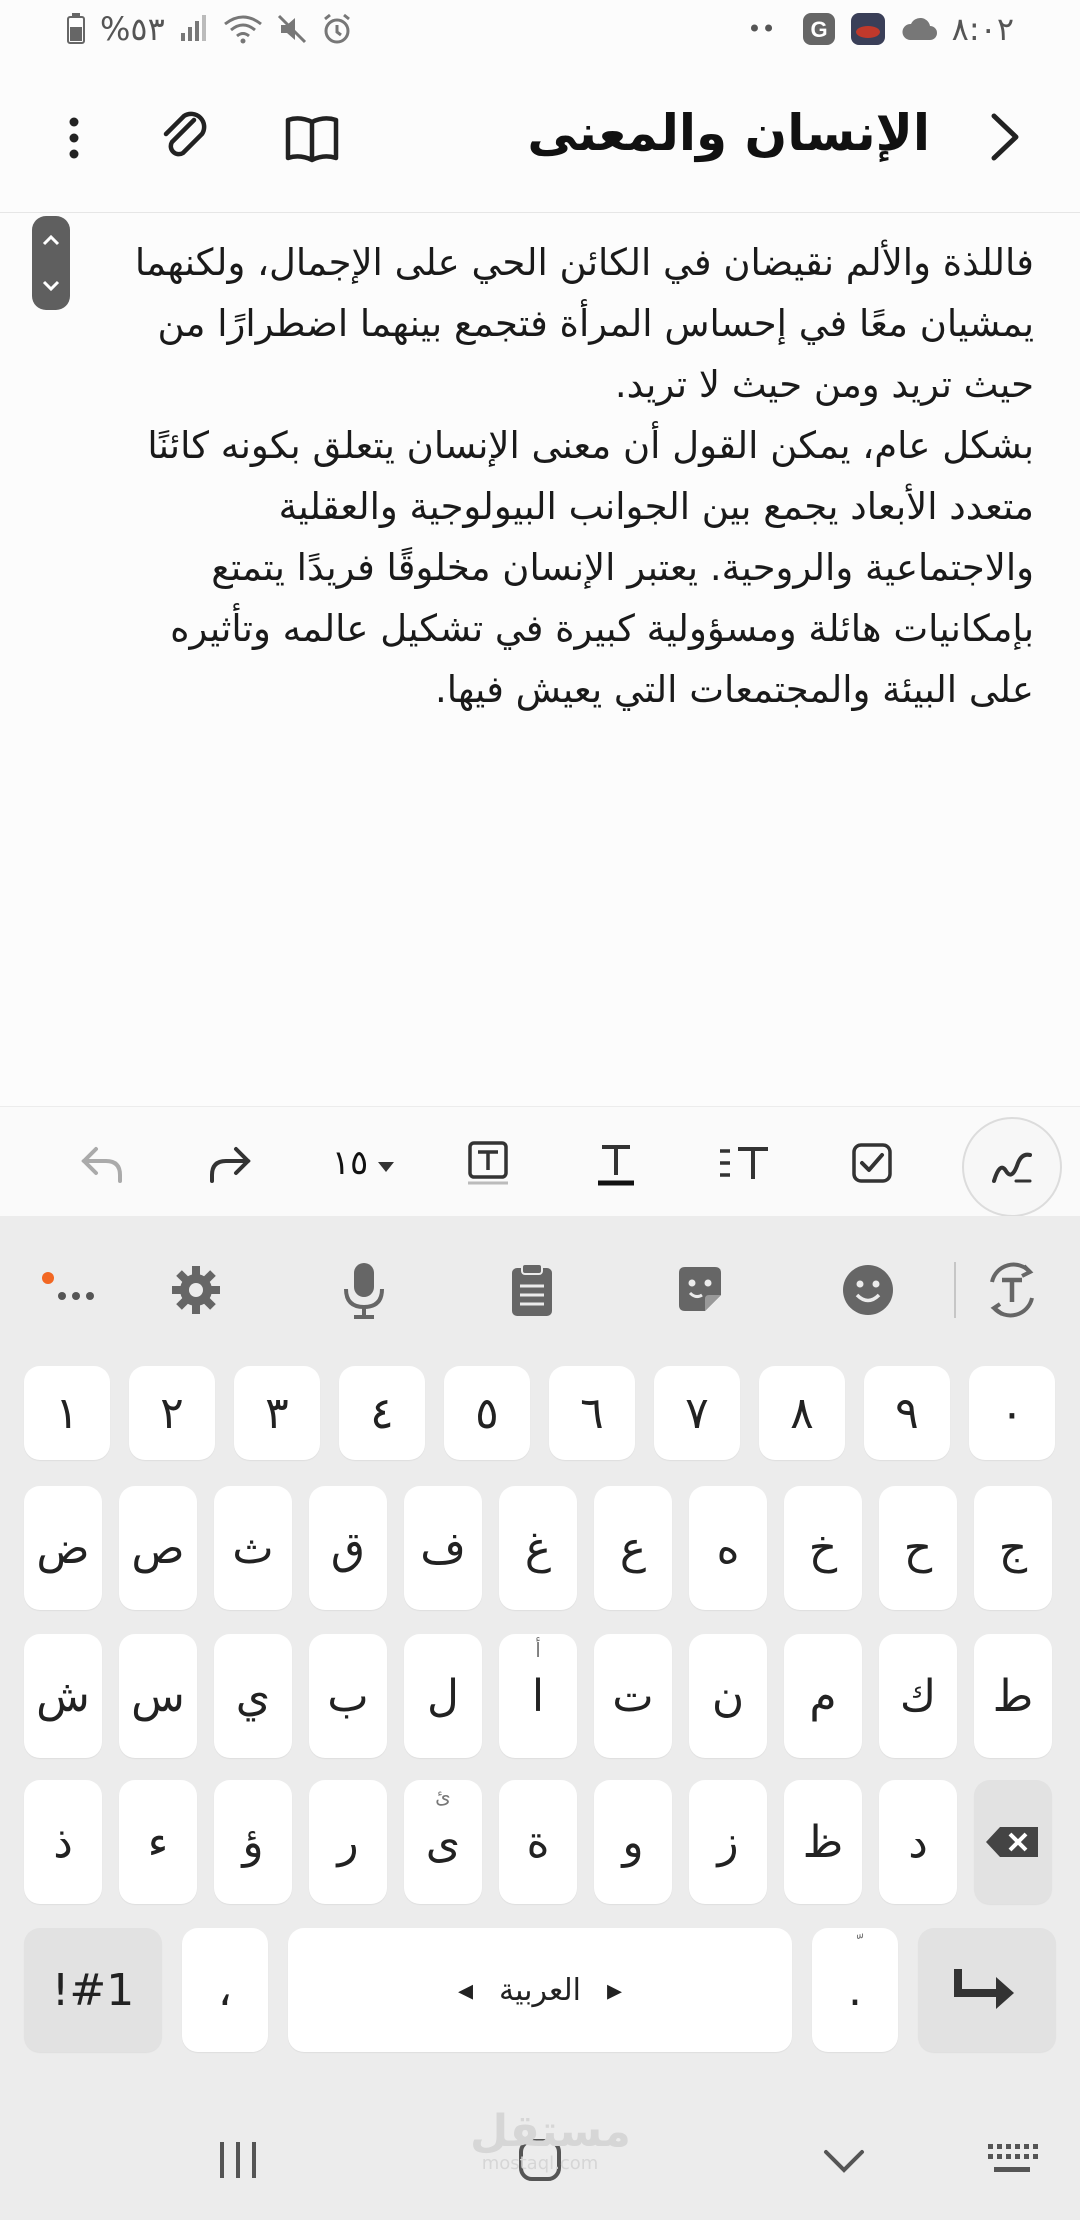 The width and height of the screenshot is (1080, 2220). I want to click on key-label: ٨, so click(802, 1413).